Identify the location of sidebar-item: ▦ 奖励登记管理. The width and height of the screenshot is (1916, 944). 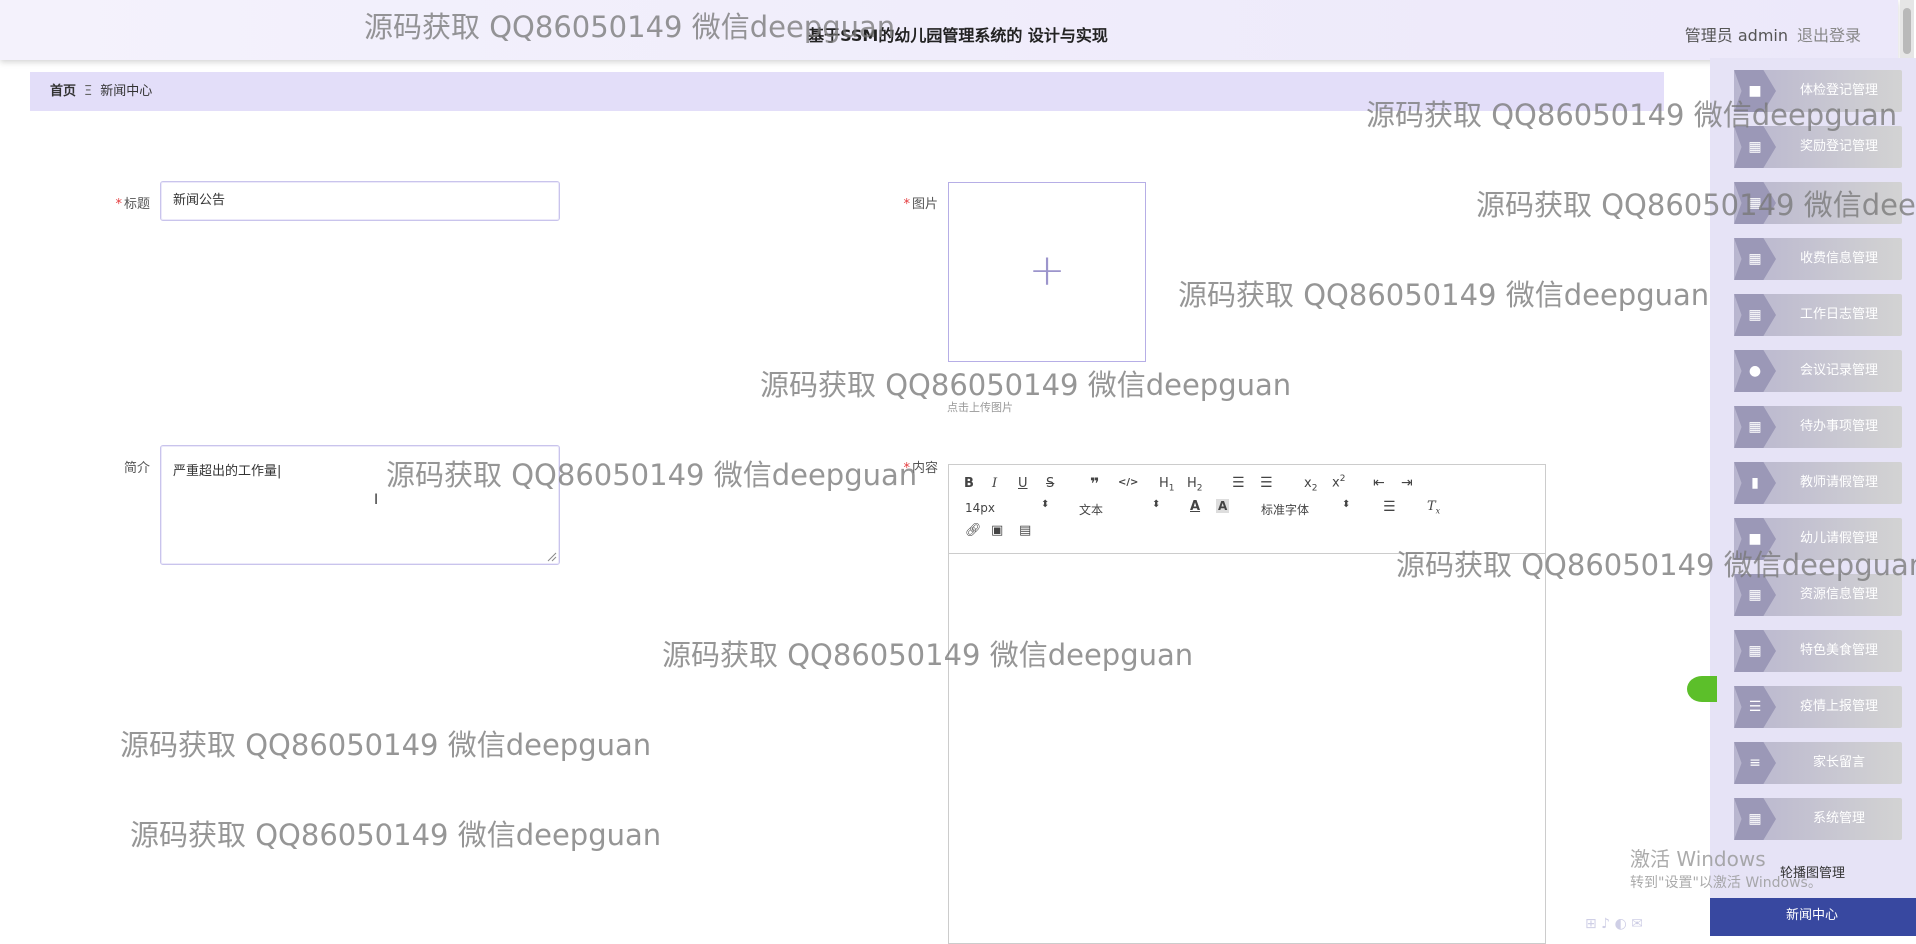
(1818, 147).